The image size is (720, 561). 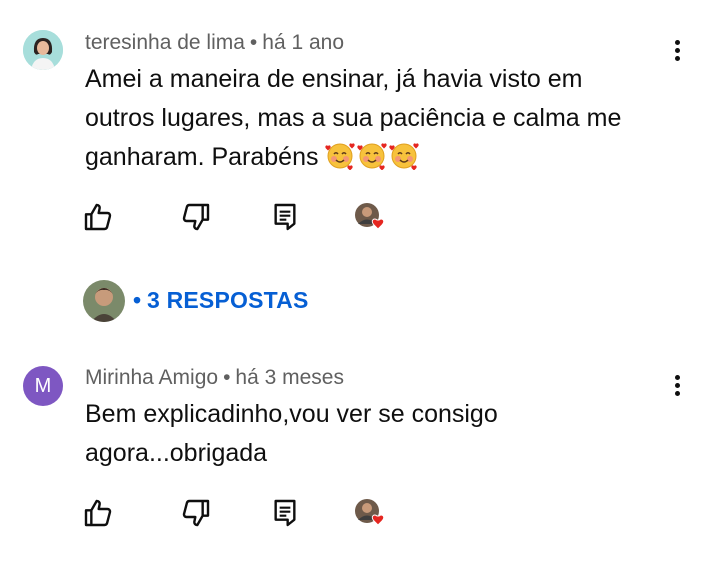 What do you see at coordinates (228, 300) in the screenshot?
I see `replies-label: 3 RESPOSTAS` at bounding box center [228, 300].